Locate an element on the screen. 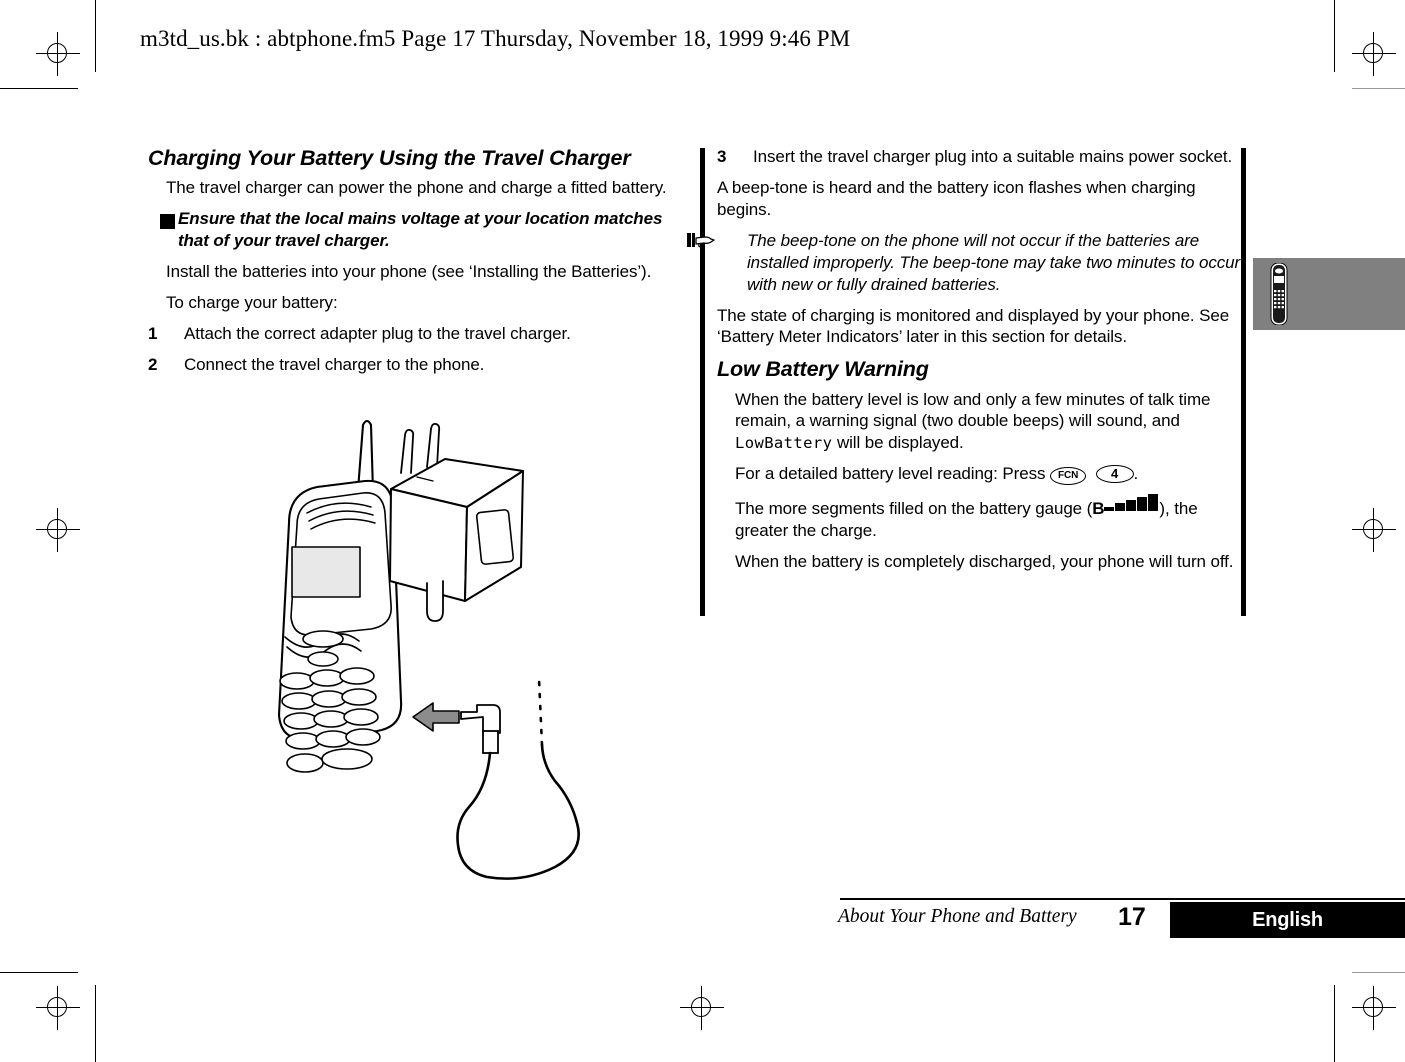 The image size is (1405, 1062). registration-mark-top-left is located at coordinates (58, 54).